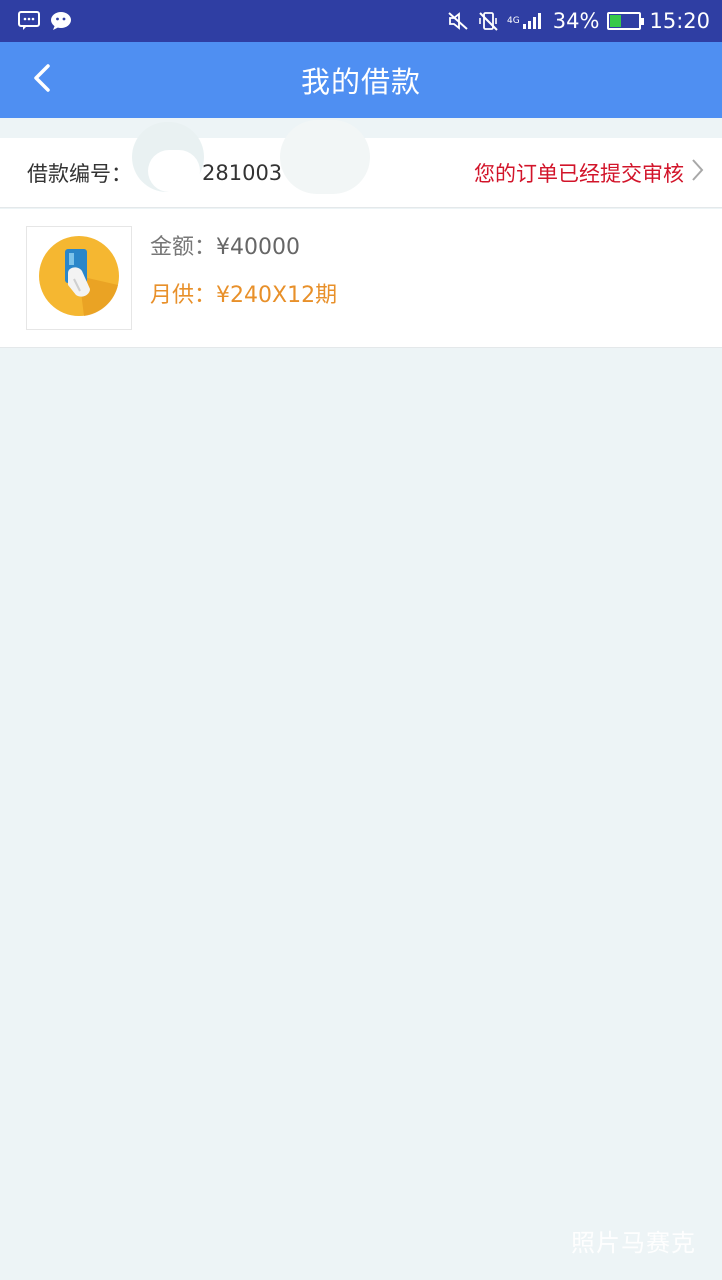 This screenshot has height=1280, width=722. I want to click on battery-percent: 34%, so click(576, 21).